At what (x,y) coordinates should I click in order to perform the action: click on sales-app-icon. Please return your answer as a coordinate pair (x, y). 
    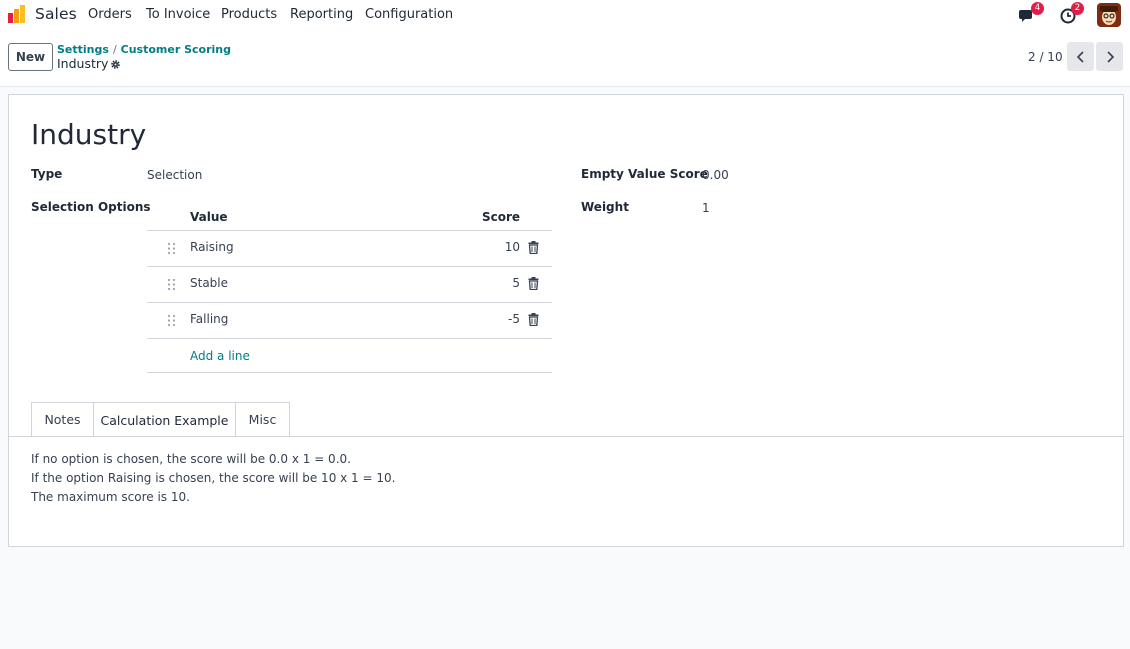
    Looking at the image, I should click on (17, 14).